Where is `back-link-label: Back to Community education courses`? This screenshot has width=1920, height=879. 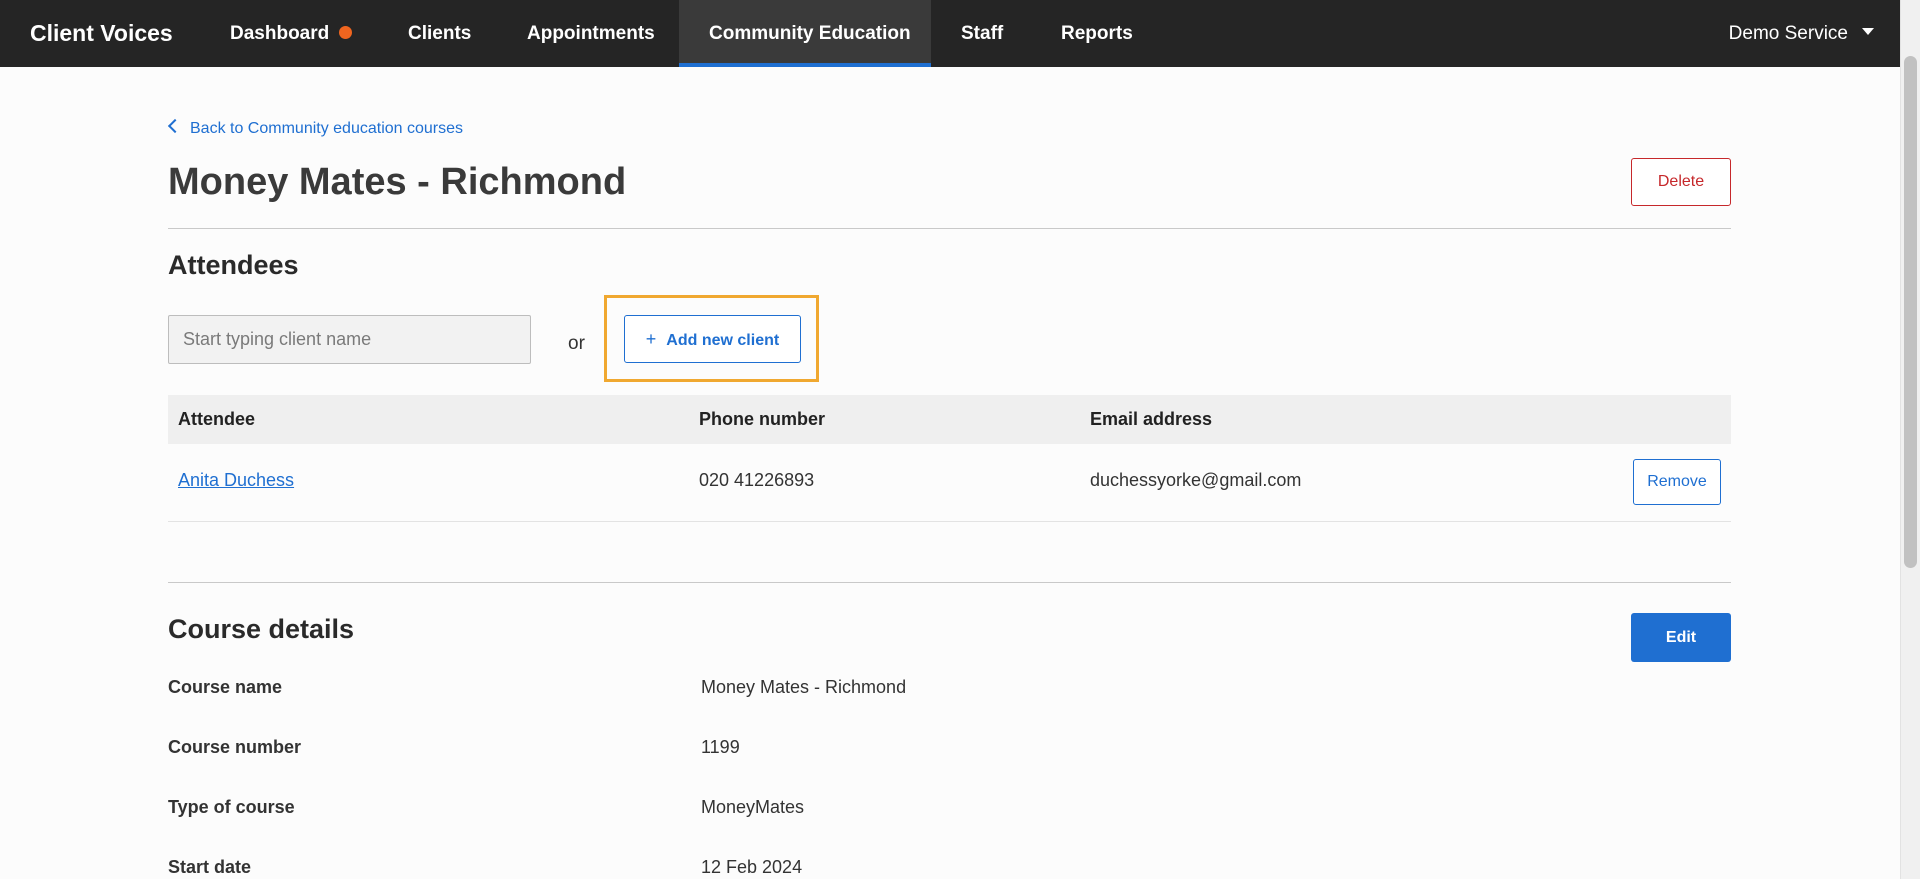 back-link-label: Back to Community education courses is located at coordinates (327, 128).